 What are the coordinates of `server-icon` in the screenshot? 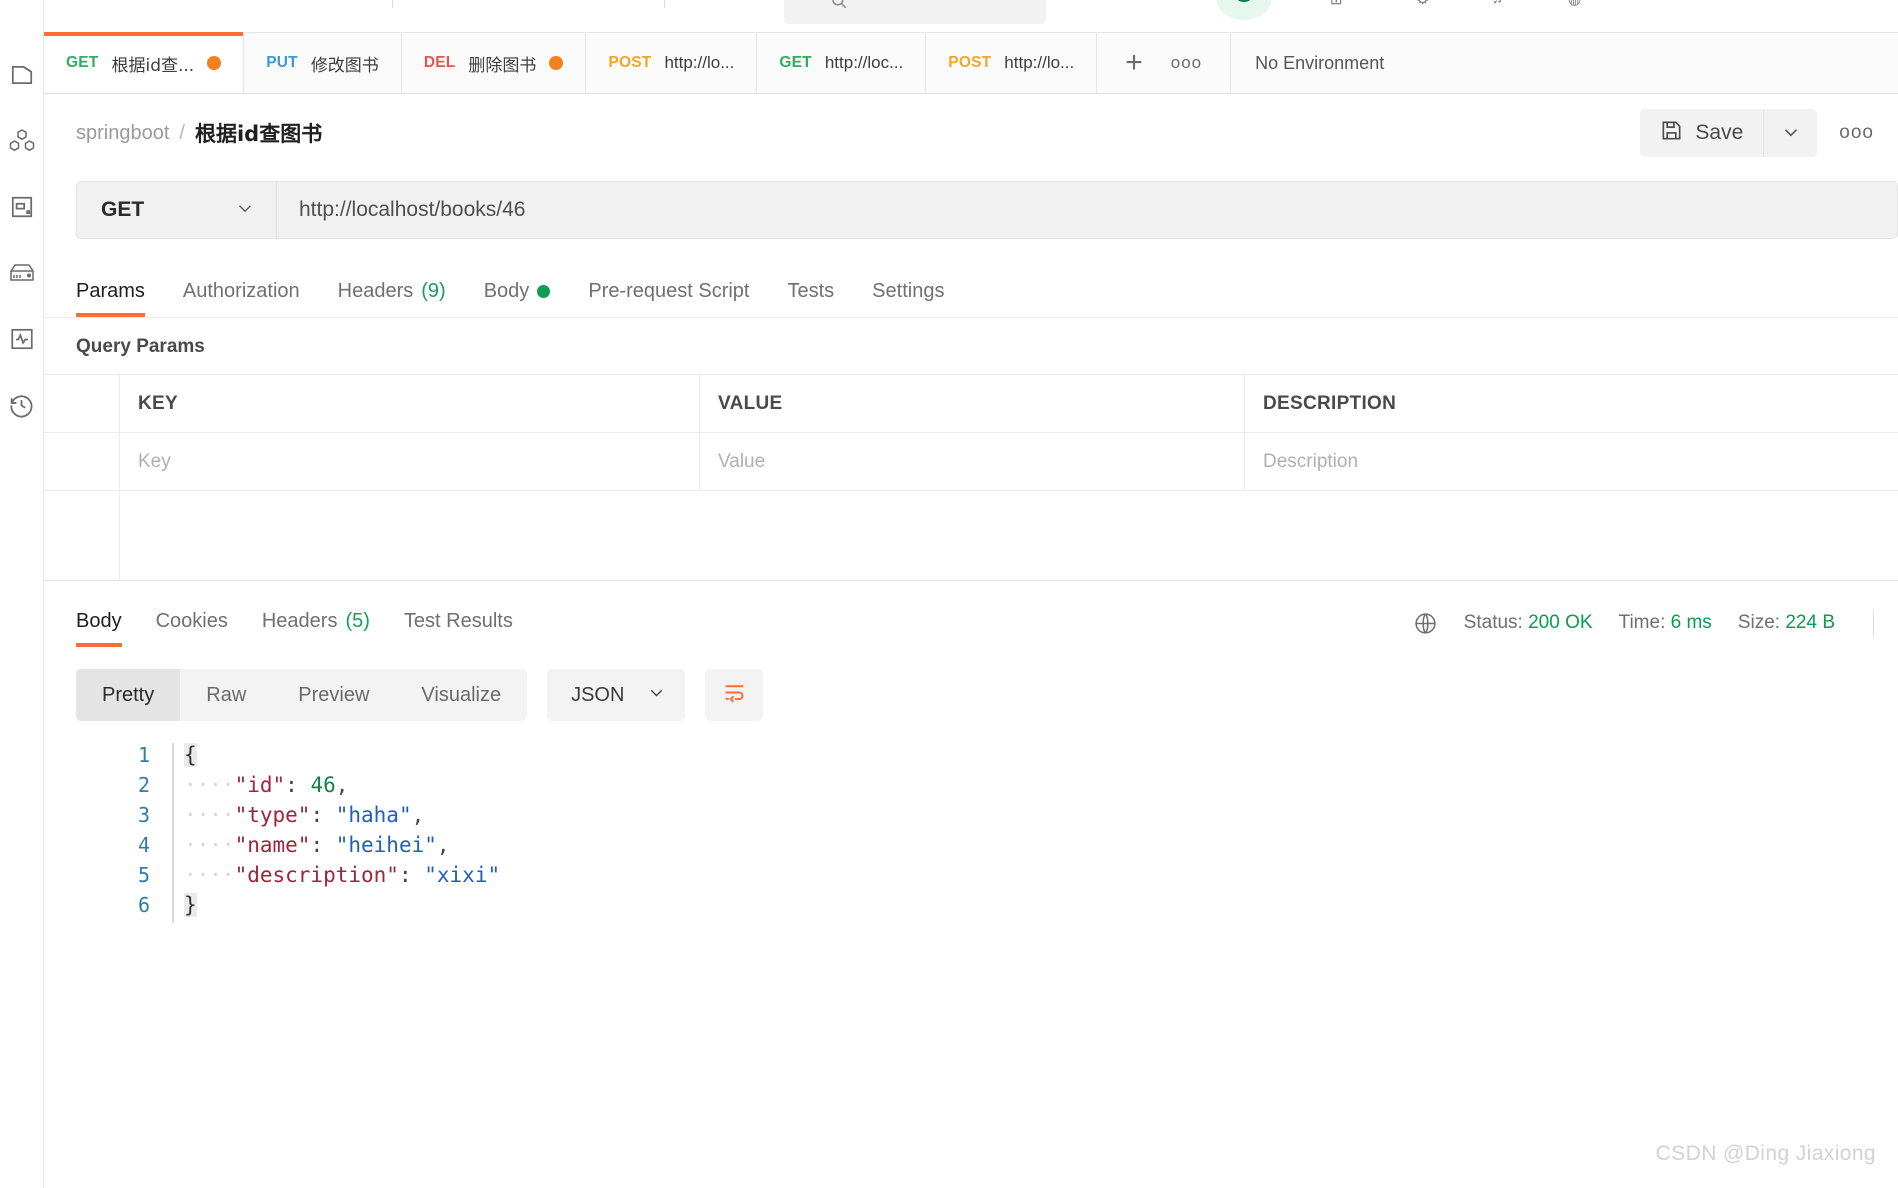 It's located at (22, 273).